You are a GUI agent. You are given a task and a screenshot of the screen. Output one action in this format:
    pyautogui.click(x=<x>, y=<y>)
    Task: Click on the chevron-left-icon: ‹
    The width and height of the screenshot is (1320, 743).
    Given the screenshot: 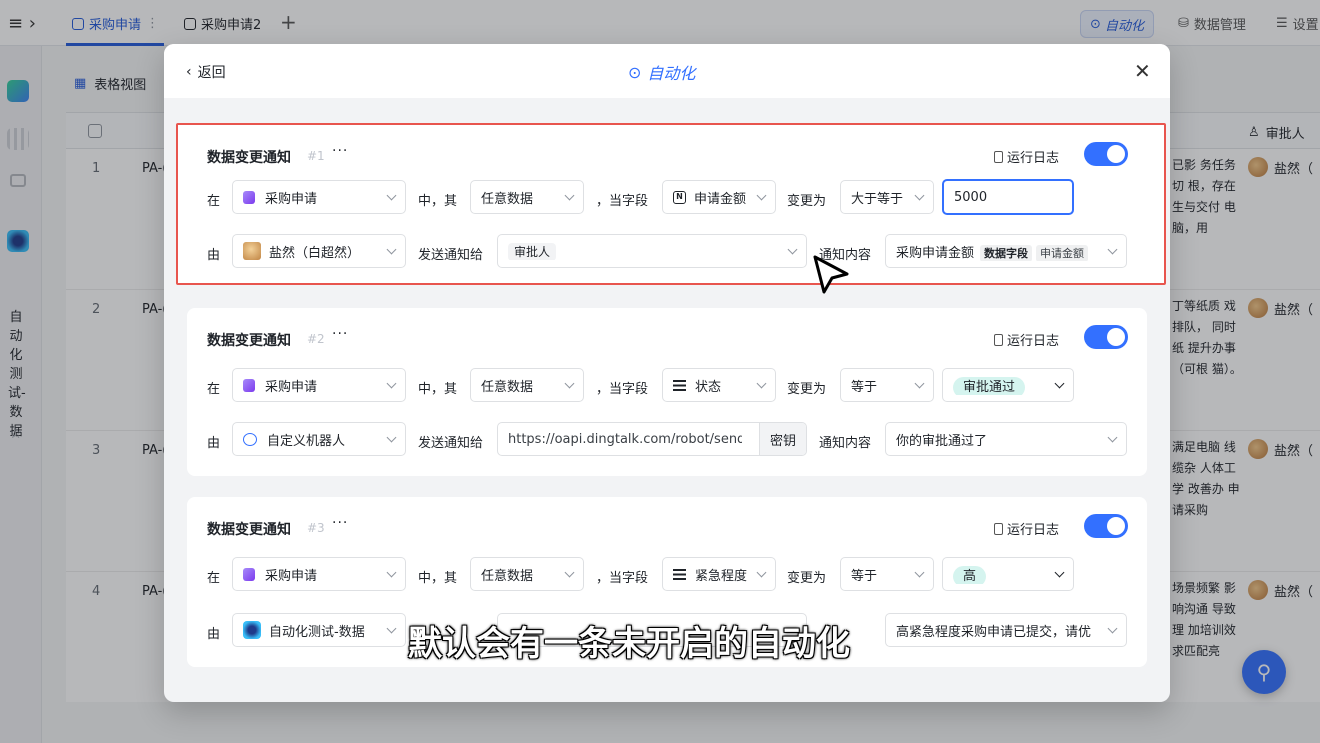 What is the action you would take?
    pyautogui.click(x=189, y=72)
    